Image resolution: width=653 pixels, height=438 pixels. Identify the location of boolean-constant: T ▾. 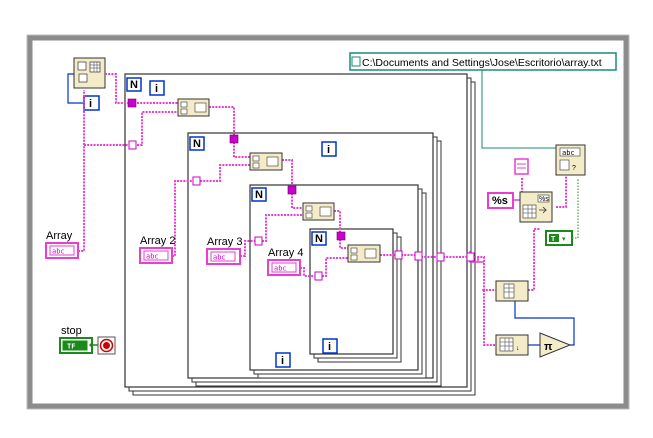
(559, 238).